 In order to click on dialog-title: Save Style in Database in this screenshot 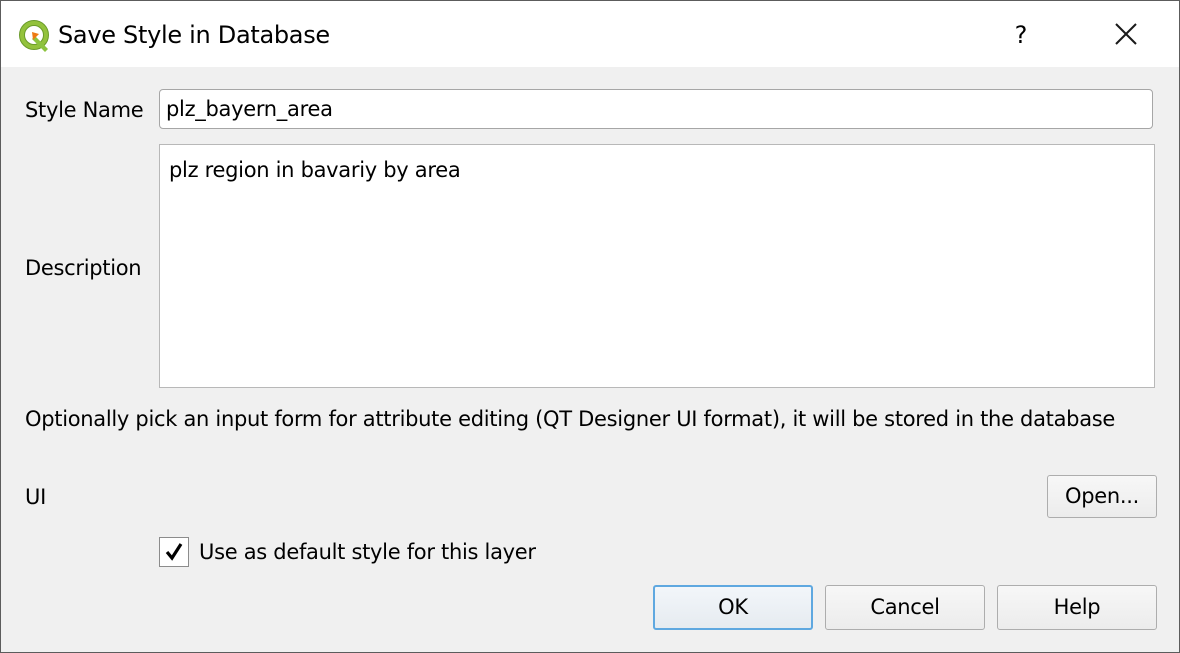, I will do `click(194, 35)`.